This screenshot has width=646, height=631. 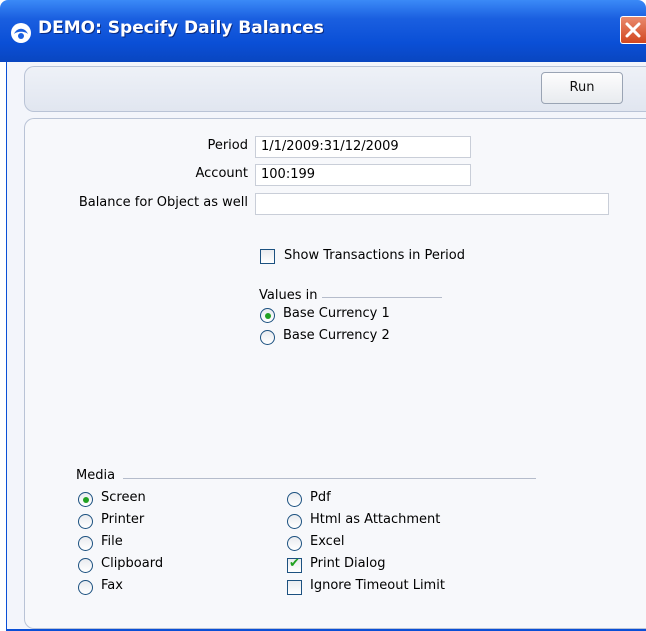 What do you see at coordinates (21, 33) in the screenshot?
I see `app-icon` at bounding box center [21, 33].